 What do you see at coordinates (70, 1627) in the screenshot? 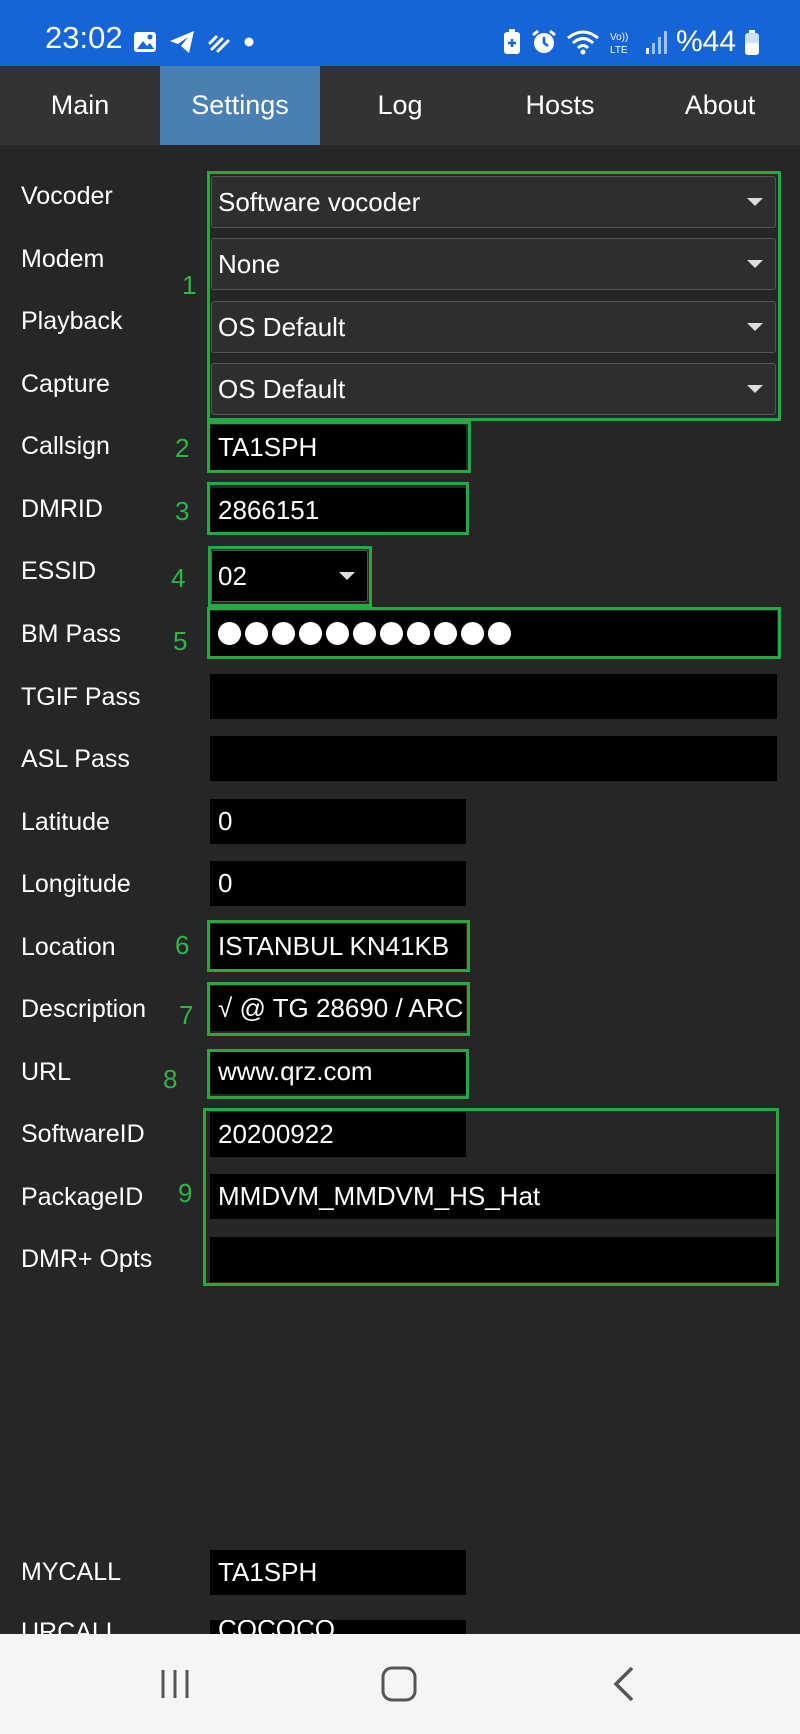
I see `urcall-label: URCALL` at bounding box center [70, 1627].